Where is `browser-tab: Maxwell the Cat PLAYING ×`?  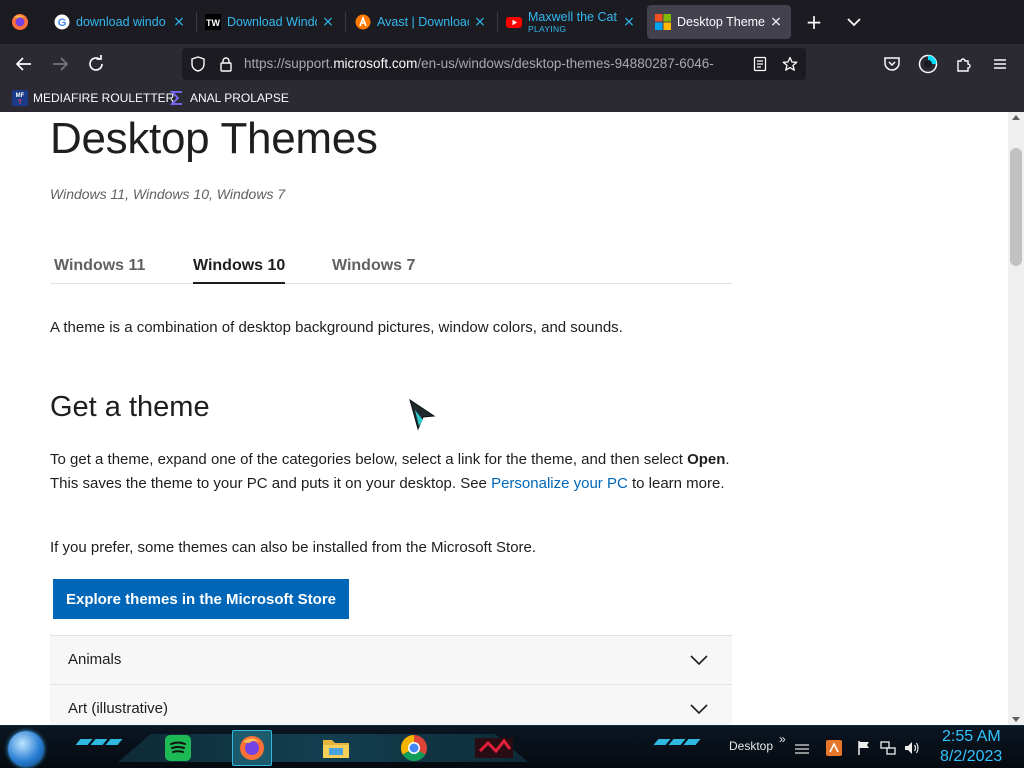 browser-tab: Maxwell the Cat PLAYING × is located at coordinates (571, 22).